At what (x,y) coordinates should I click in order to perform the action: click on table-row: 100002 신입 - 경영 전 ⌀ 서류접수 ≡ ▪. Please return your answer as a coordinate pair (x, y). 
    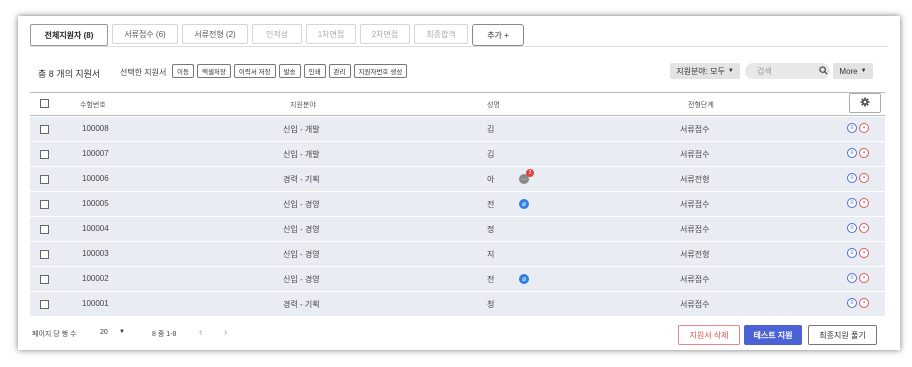
    Looking at the image, I should click on (457, 279).